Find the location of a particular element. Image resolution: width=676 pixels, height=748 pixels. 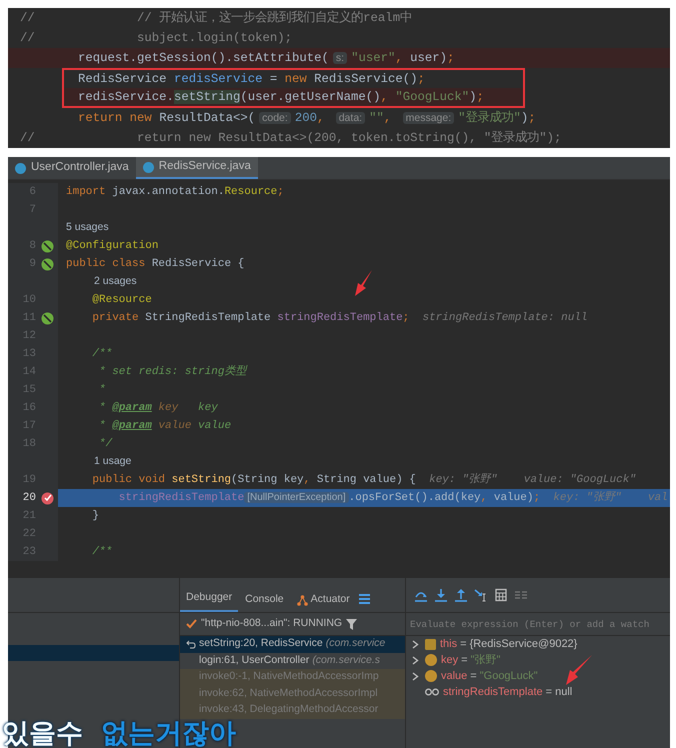

return-icon is located at coordinates (191, 644).